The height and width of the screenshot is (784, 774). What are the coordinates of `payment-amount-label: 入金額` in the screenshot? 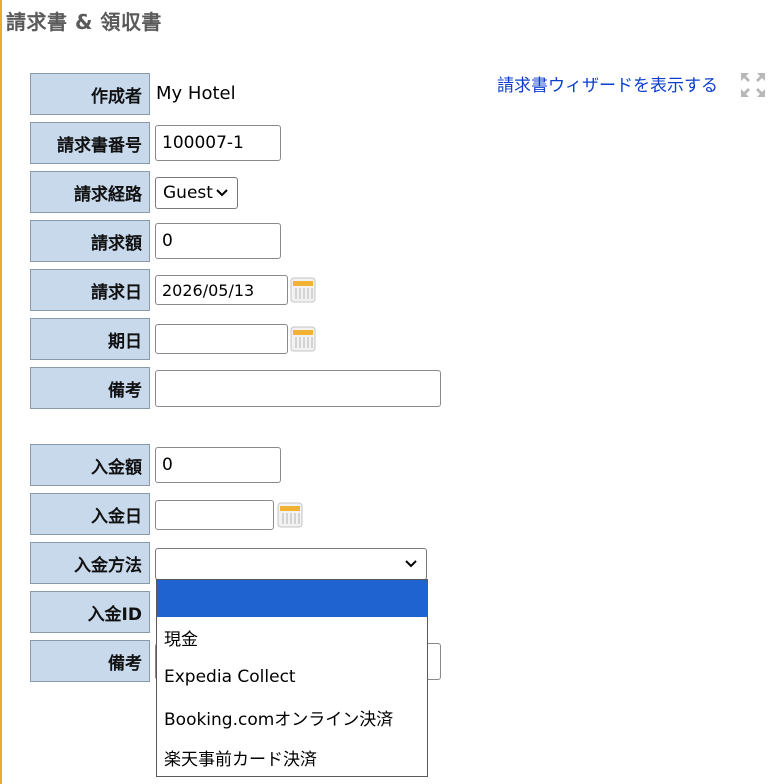 It's located at (90, 465).